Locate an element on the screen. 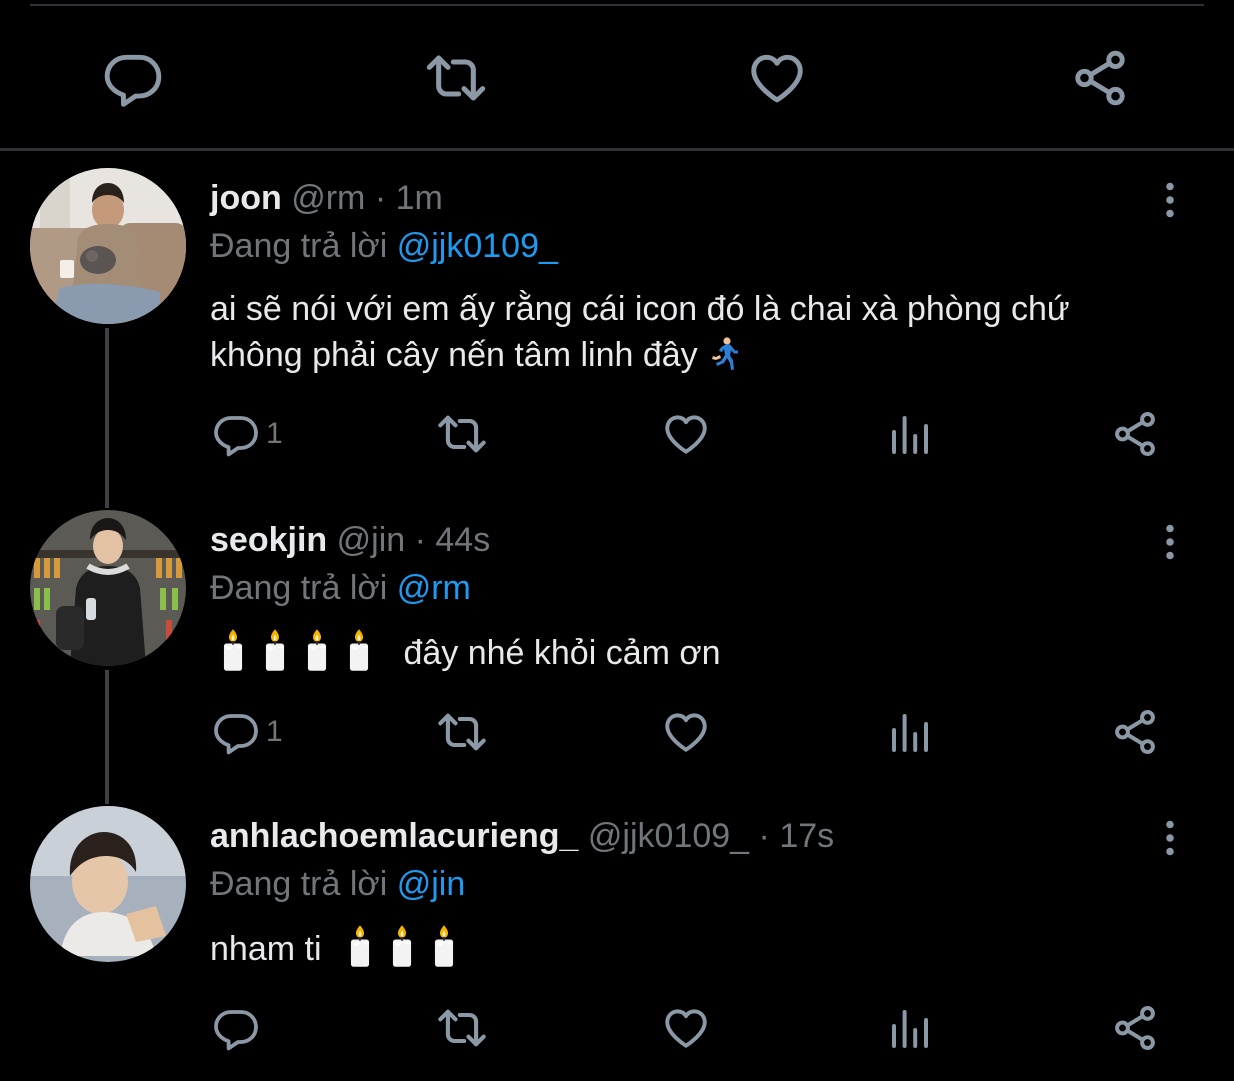 The height and width of the screenshot is (1081, 1234). section-divider is located at coordinates (617, 149).